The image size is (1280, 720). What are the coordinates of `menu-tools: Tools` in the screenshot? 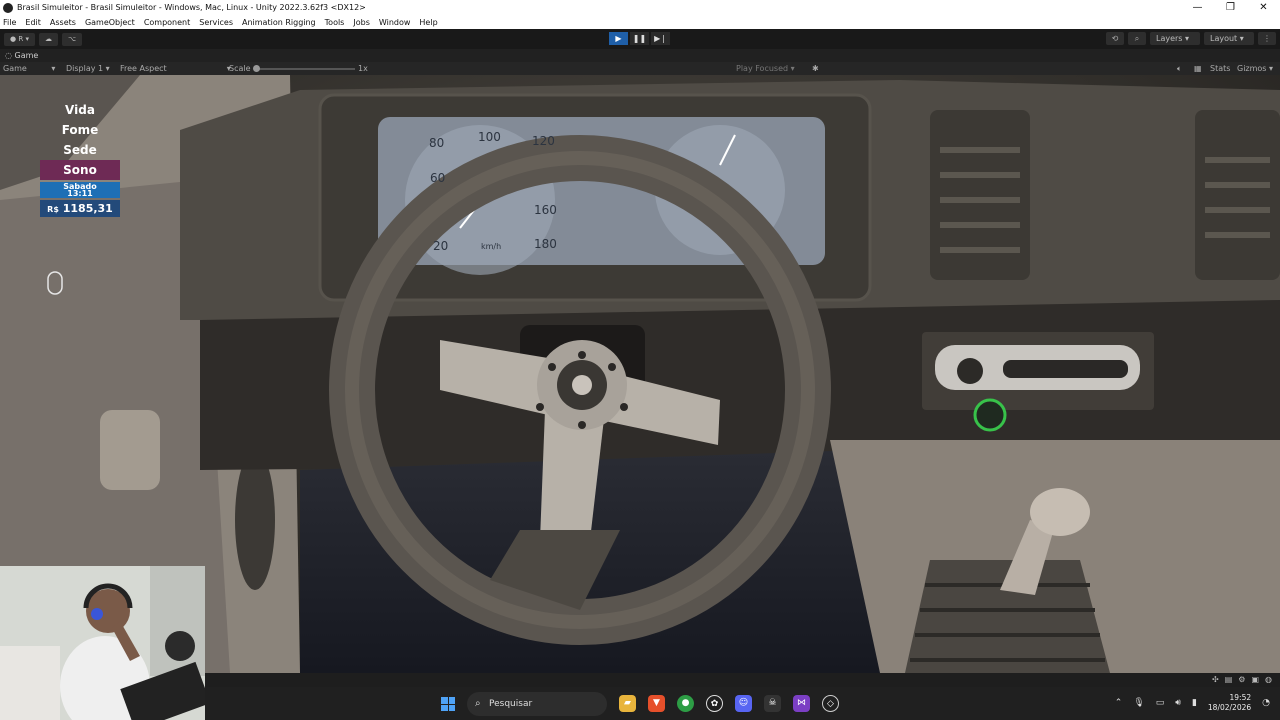 It's located at (335, 22).